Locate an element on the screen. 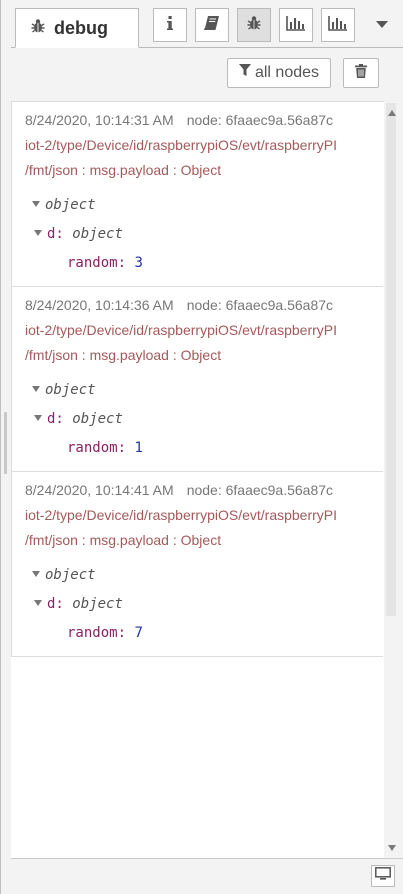 The image size is (403, 894). book-icon is located at coordinates (212, 25).